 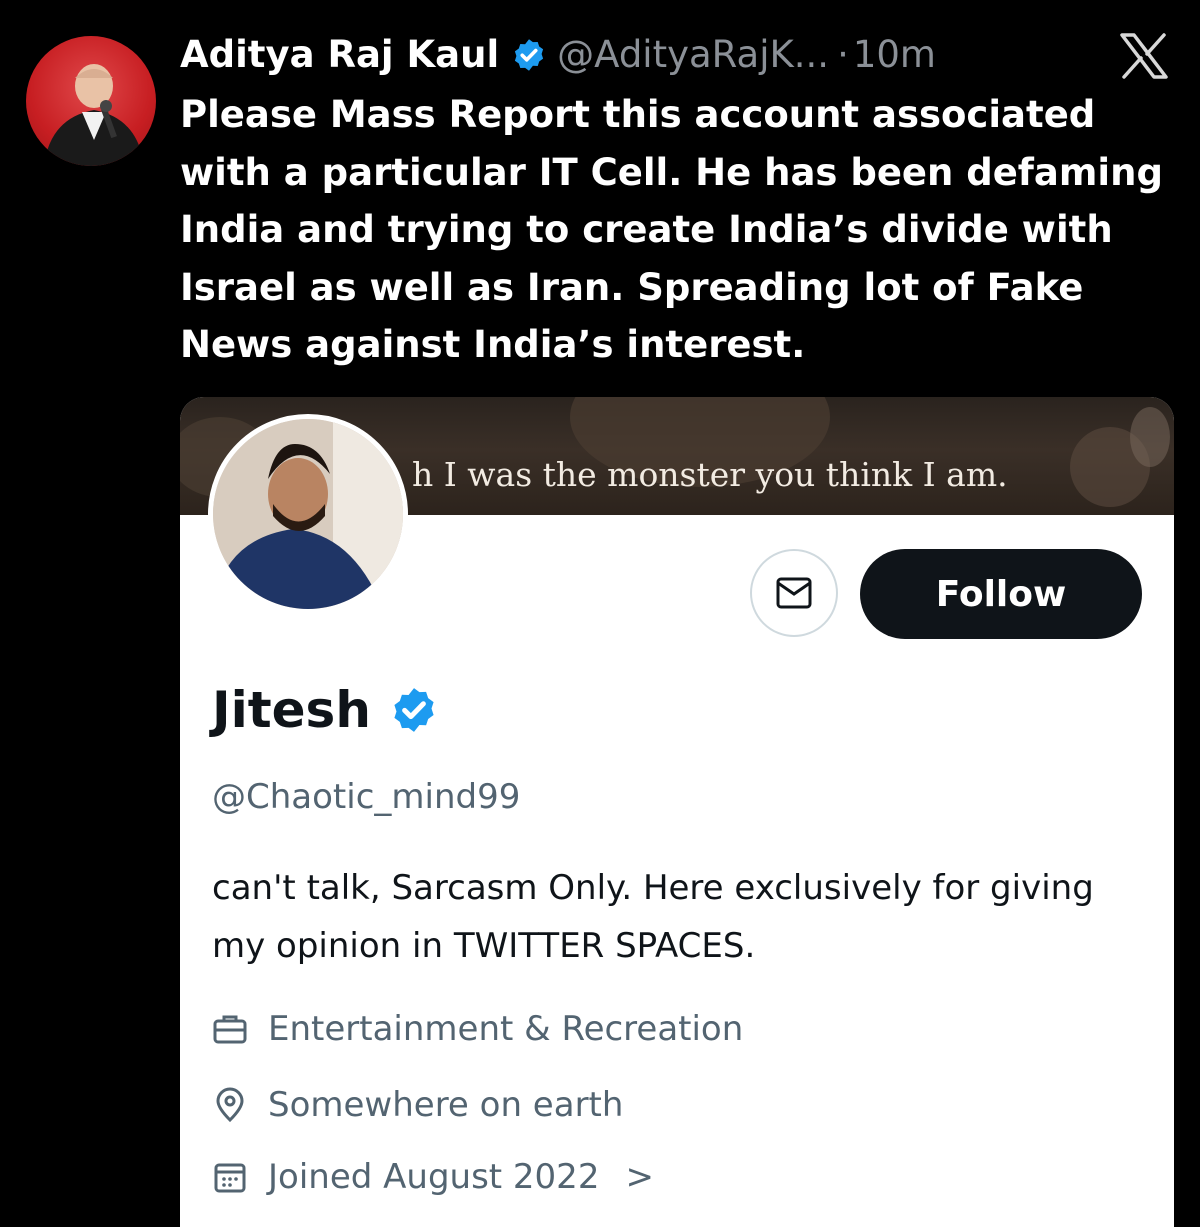 I want to click on profile-display-name: Jitesh, so click(x=291, y=710).